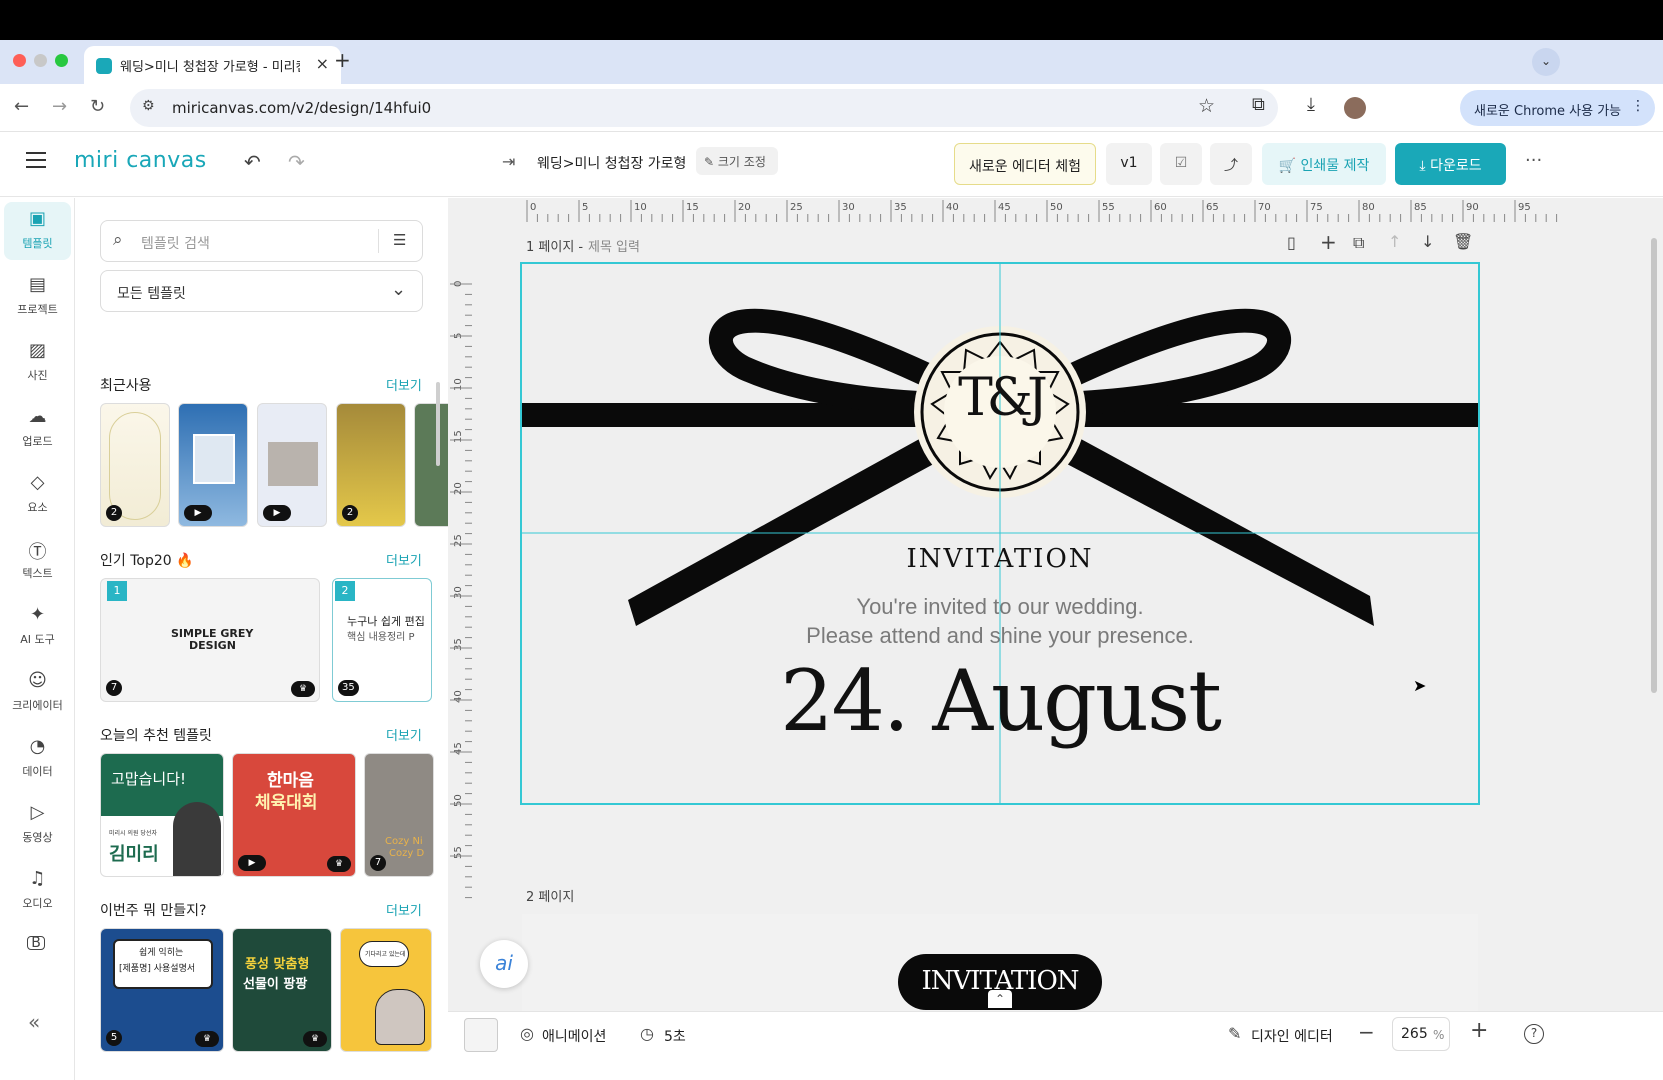 The image size is (1663, 1080). Describe the element at coordinates (301, 108) in the screenshot. I see `url-text: miricanvas.com/v2/design/14hfui0` at that location.